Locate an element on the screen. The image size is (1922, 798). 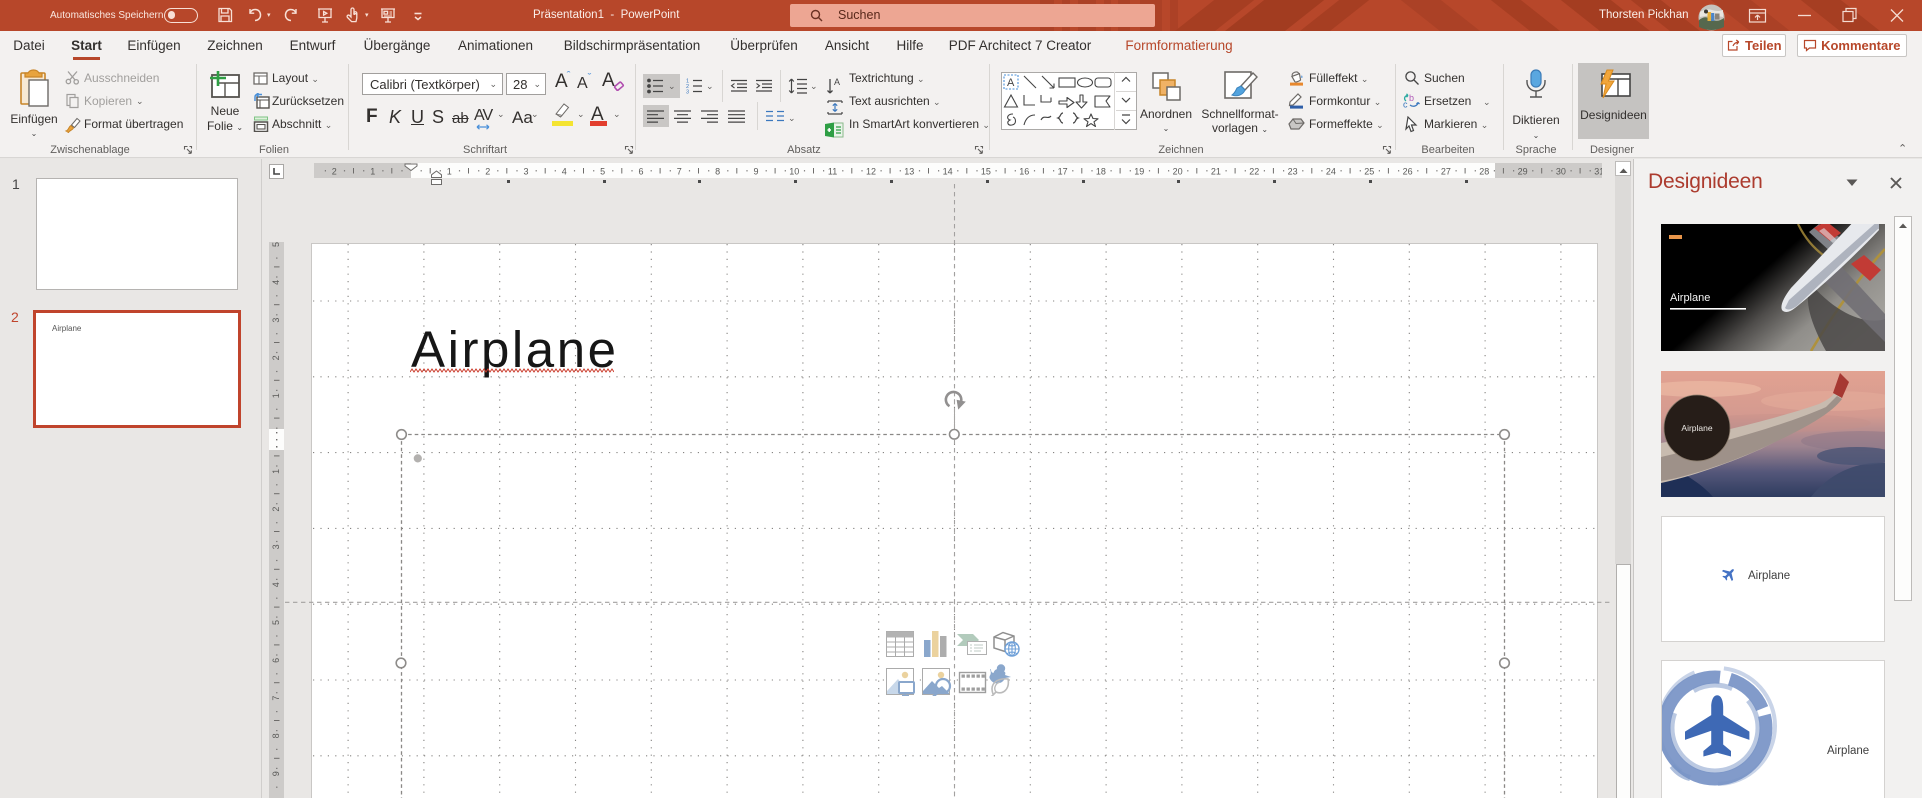
svg-text: 12 is located at coordinates (871, 172).